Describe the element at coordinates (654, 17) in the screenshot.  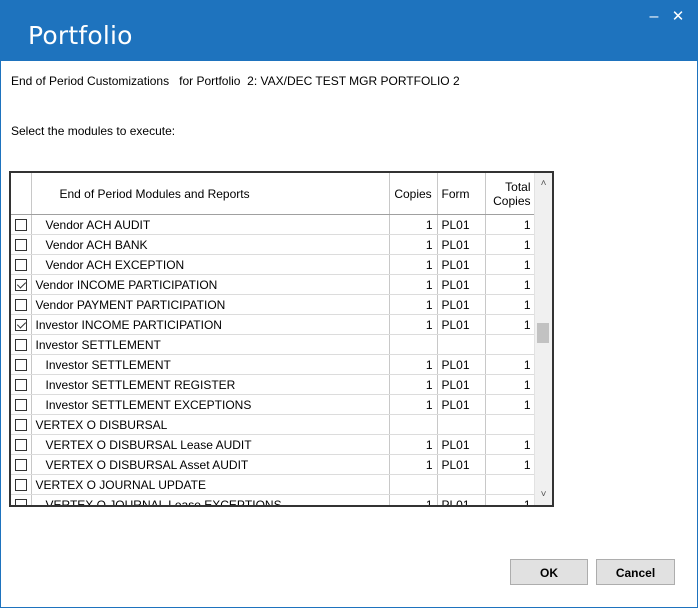
I see `minimize-icon: –` at that location.